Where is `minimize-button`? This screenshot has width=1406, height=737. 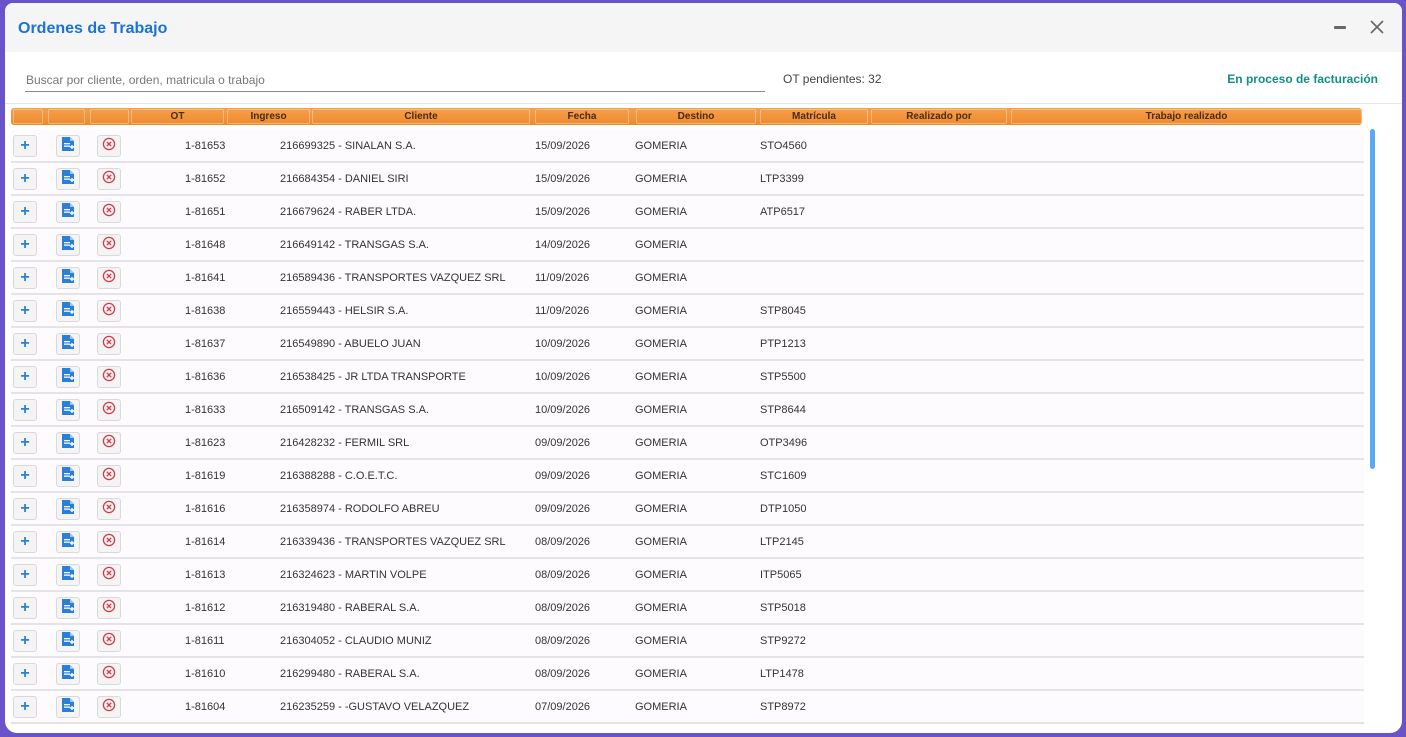 minimize-button is located at coordinates (1340, 27).